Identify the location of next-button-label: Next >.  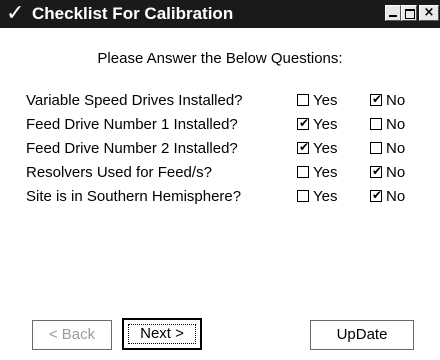
(162, 333).